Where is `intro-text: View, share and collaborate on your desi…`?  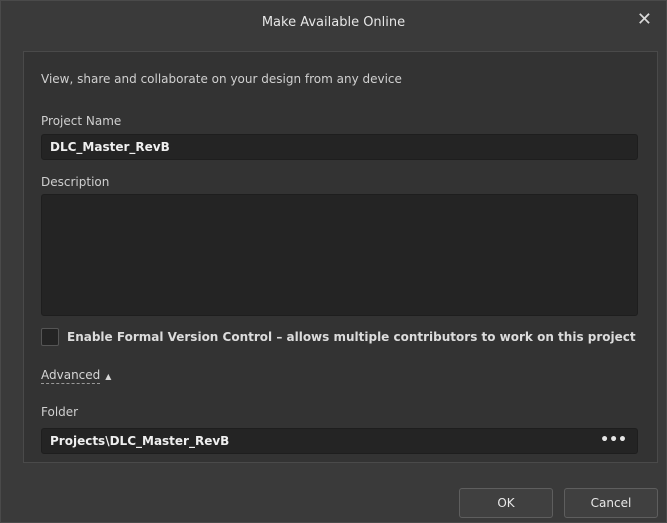
intro-text: View, share and collaborate on your desi… is located at coordinates (221, 79).